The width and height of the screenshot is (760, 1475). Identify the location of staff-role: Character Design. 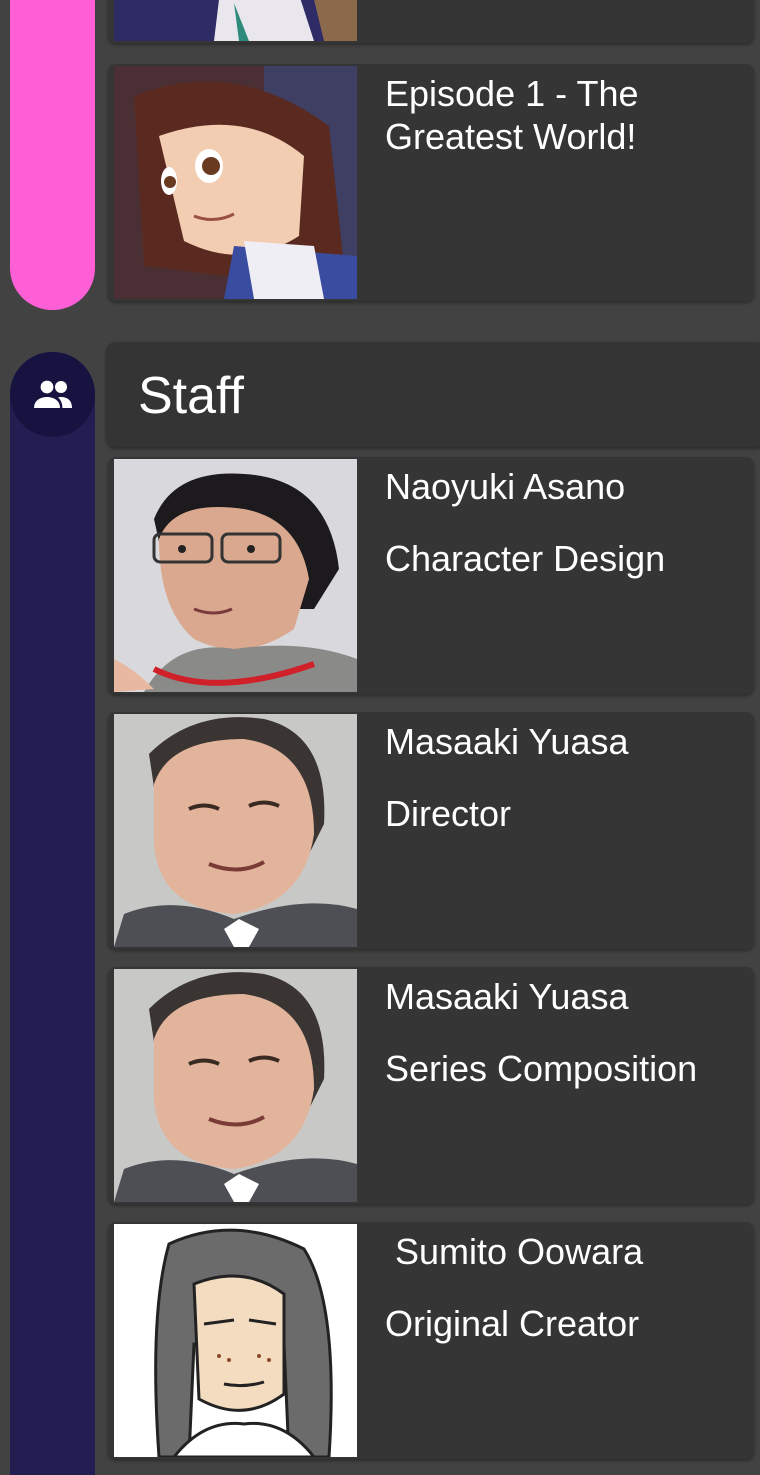
(525, 558).